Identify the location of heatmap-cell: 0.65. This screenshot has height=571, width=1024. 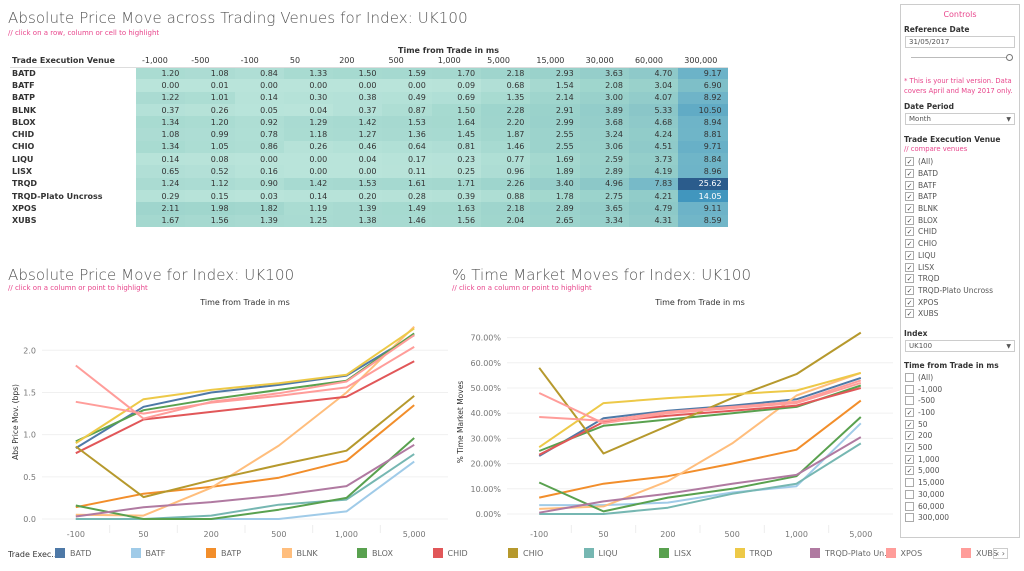
(161, 171).